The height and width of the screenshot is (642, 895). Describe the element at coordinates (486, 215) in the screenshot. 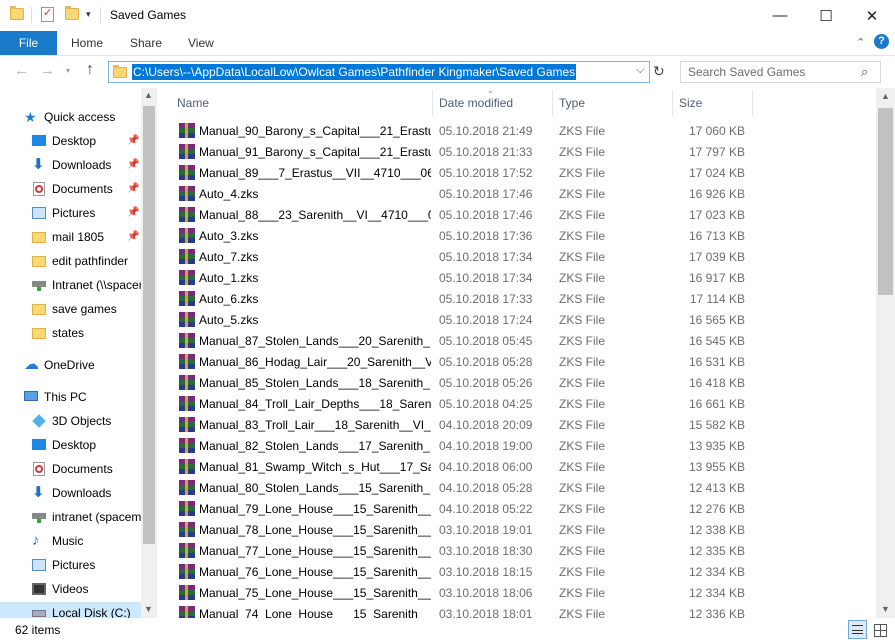

I see `file-date-modified: 05.10.2018 17:46` at that location.